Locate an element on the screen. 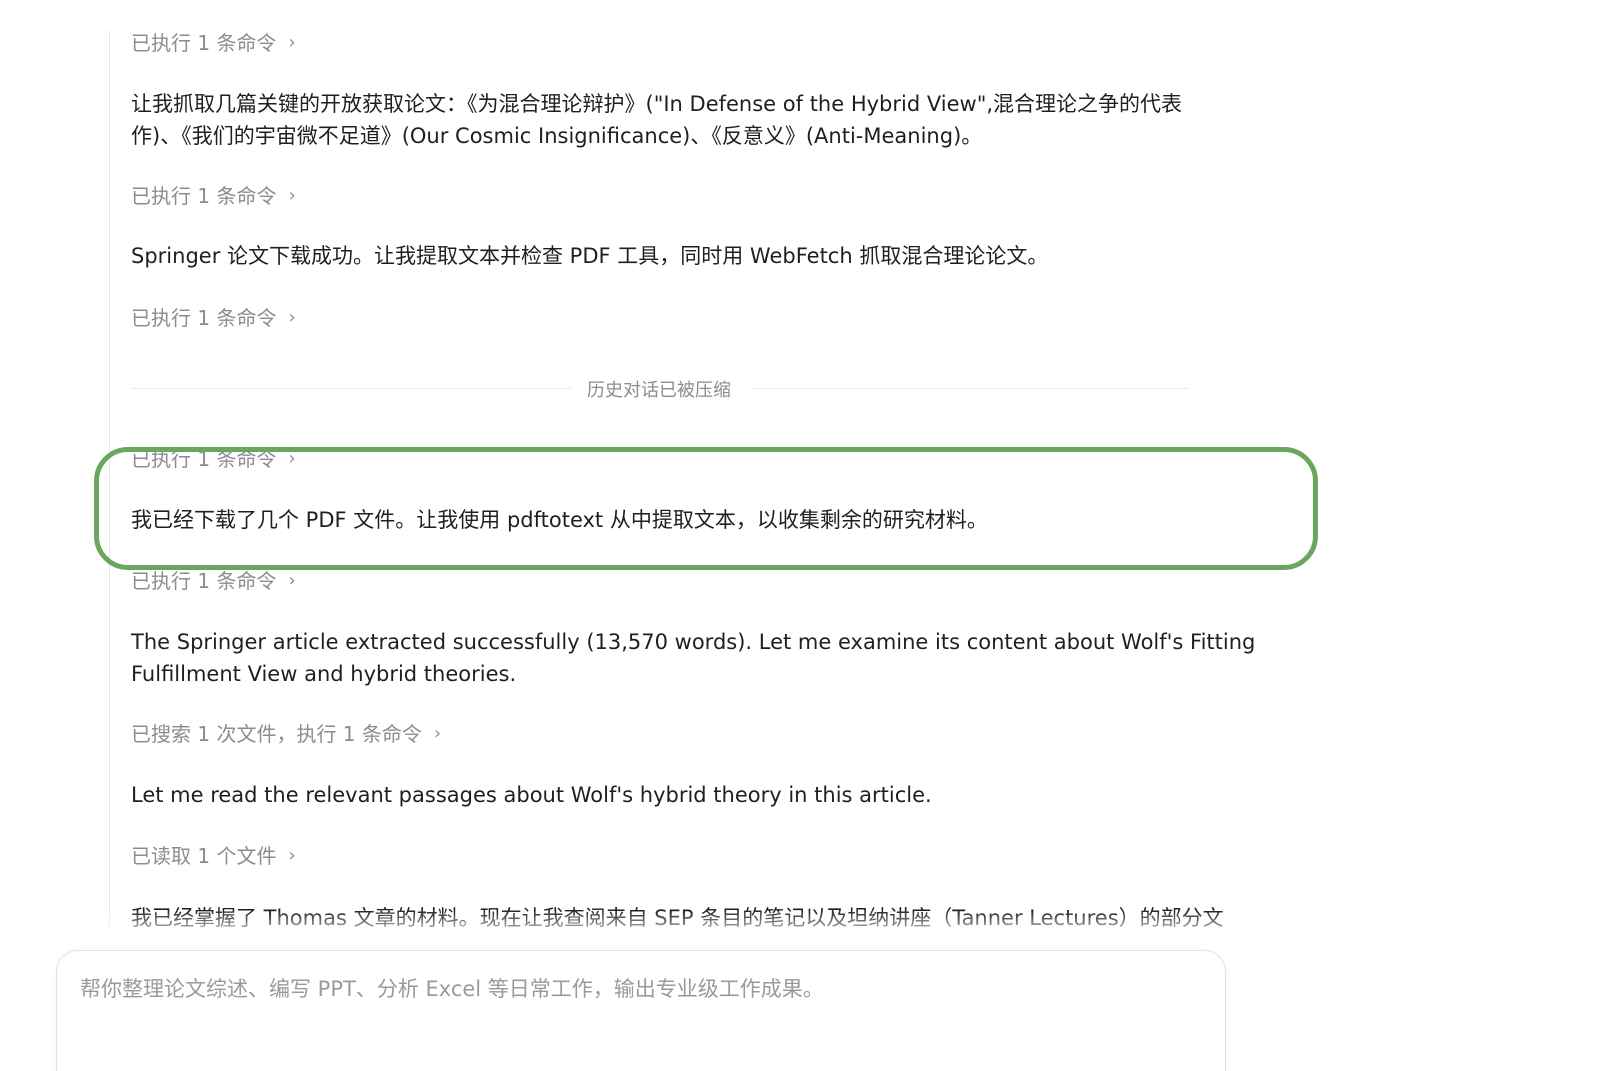 This screenshot has width=1616, height=1071. divider-rule-left is located at coordinates (351, 388).